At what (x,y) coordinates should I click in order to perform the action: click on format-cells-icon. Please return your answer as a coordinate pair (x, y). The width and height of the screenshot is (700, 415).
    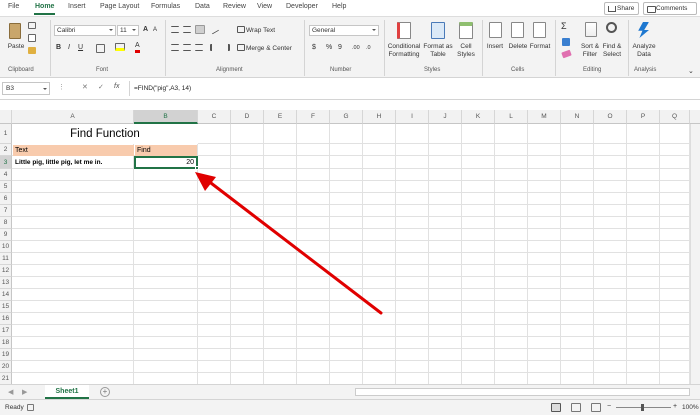
    Looking at the image, I should click on (539, 30).